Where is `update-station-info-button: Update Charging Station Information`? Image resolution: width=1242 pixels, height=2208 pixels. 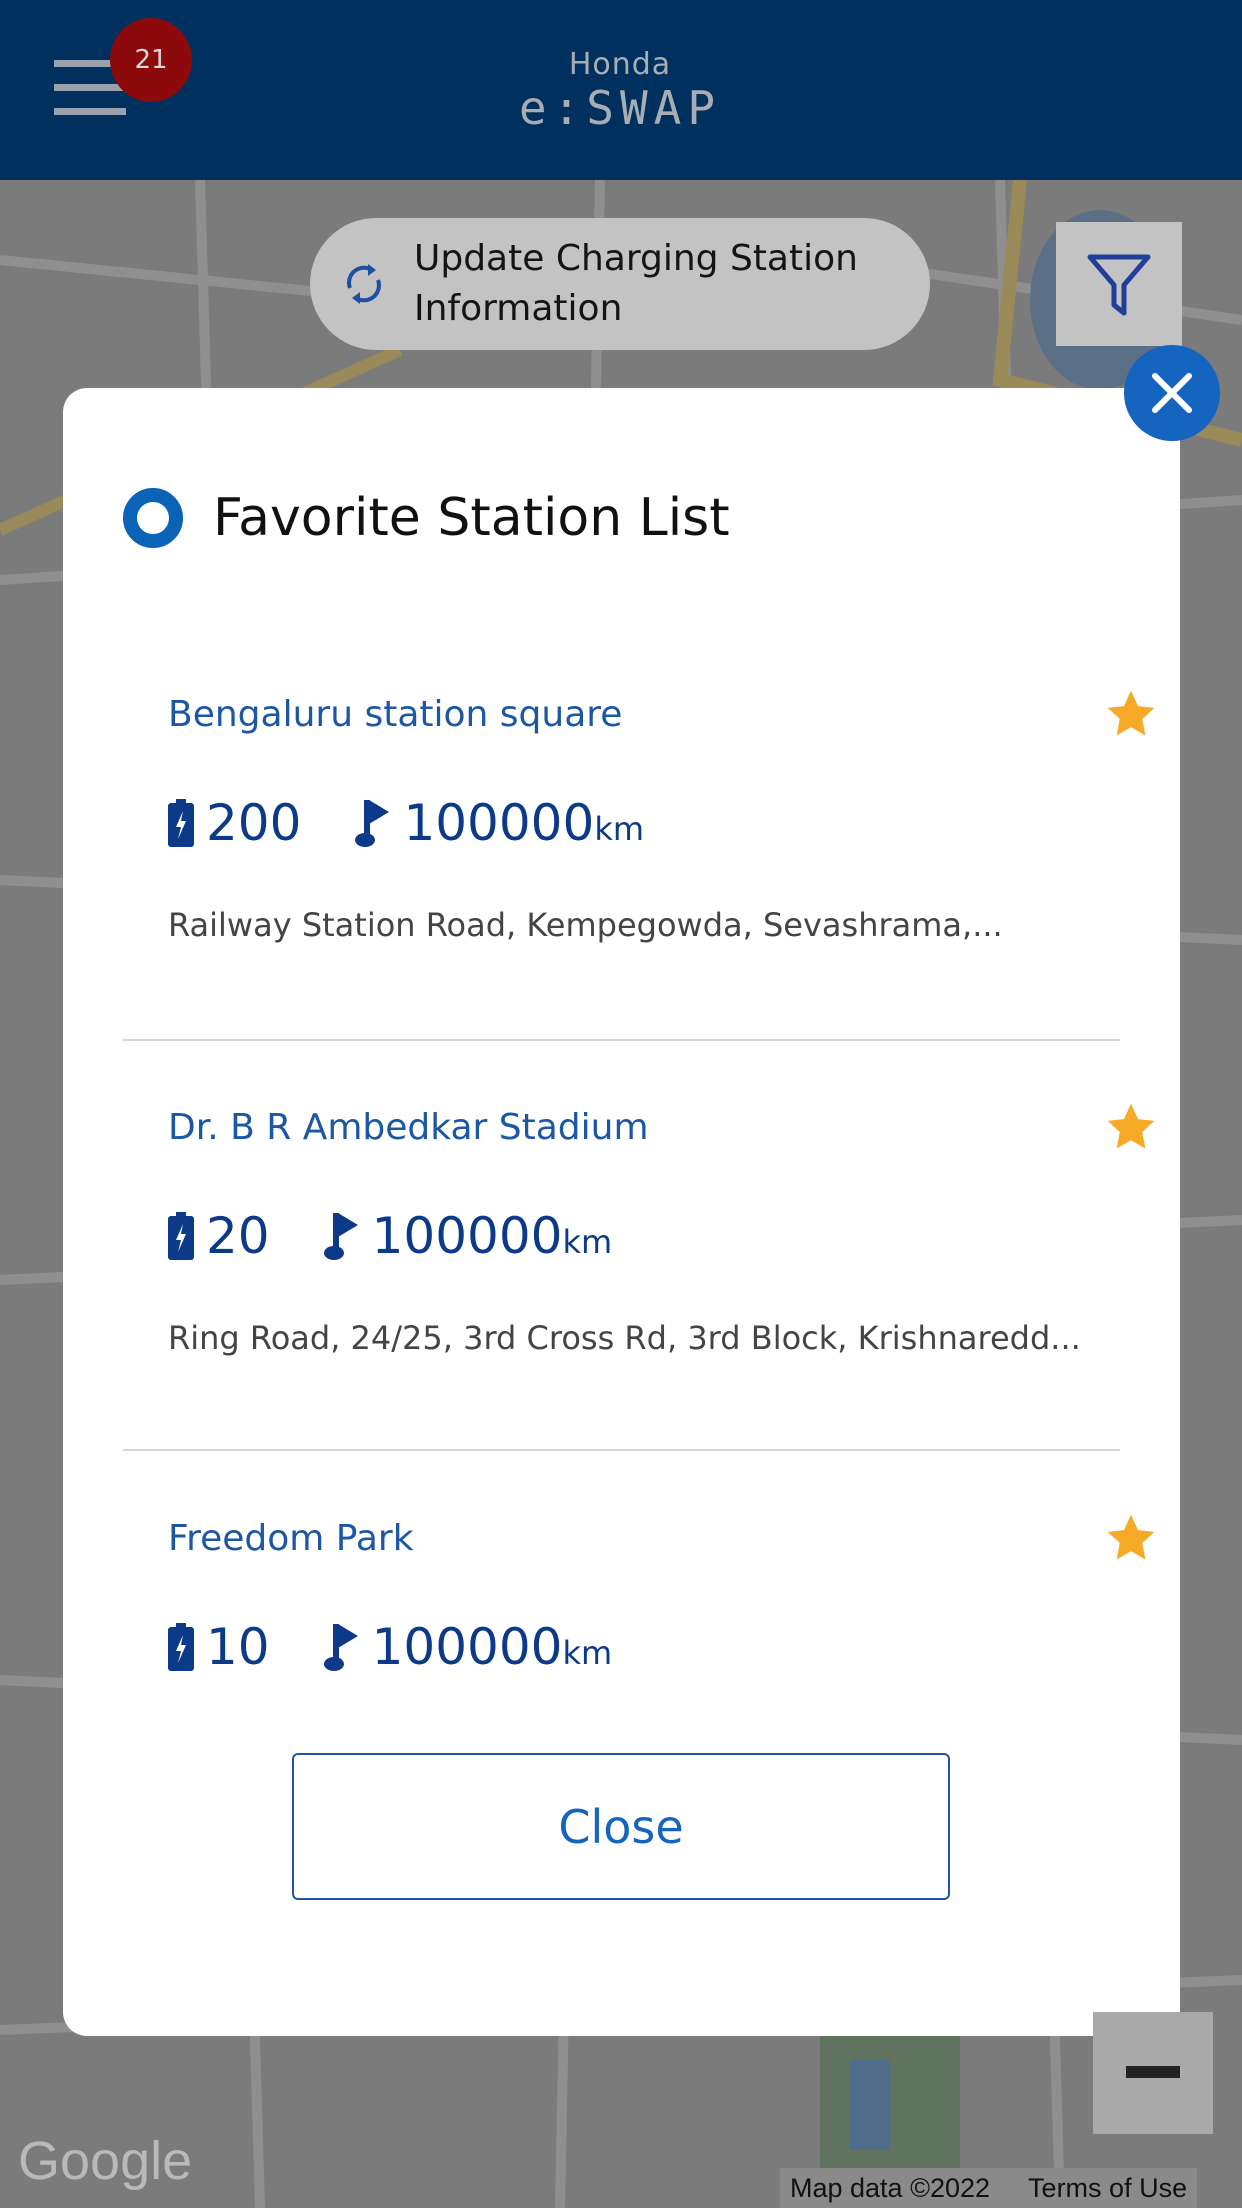
update-station-info-button: Update Charging Station Information is located at coordinates (620, 284).